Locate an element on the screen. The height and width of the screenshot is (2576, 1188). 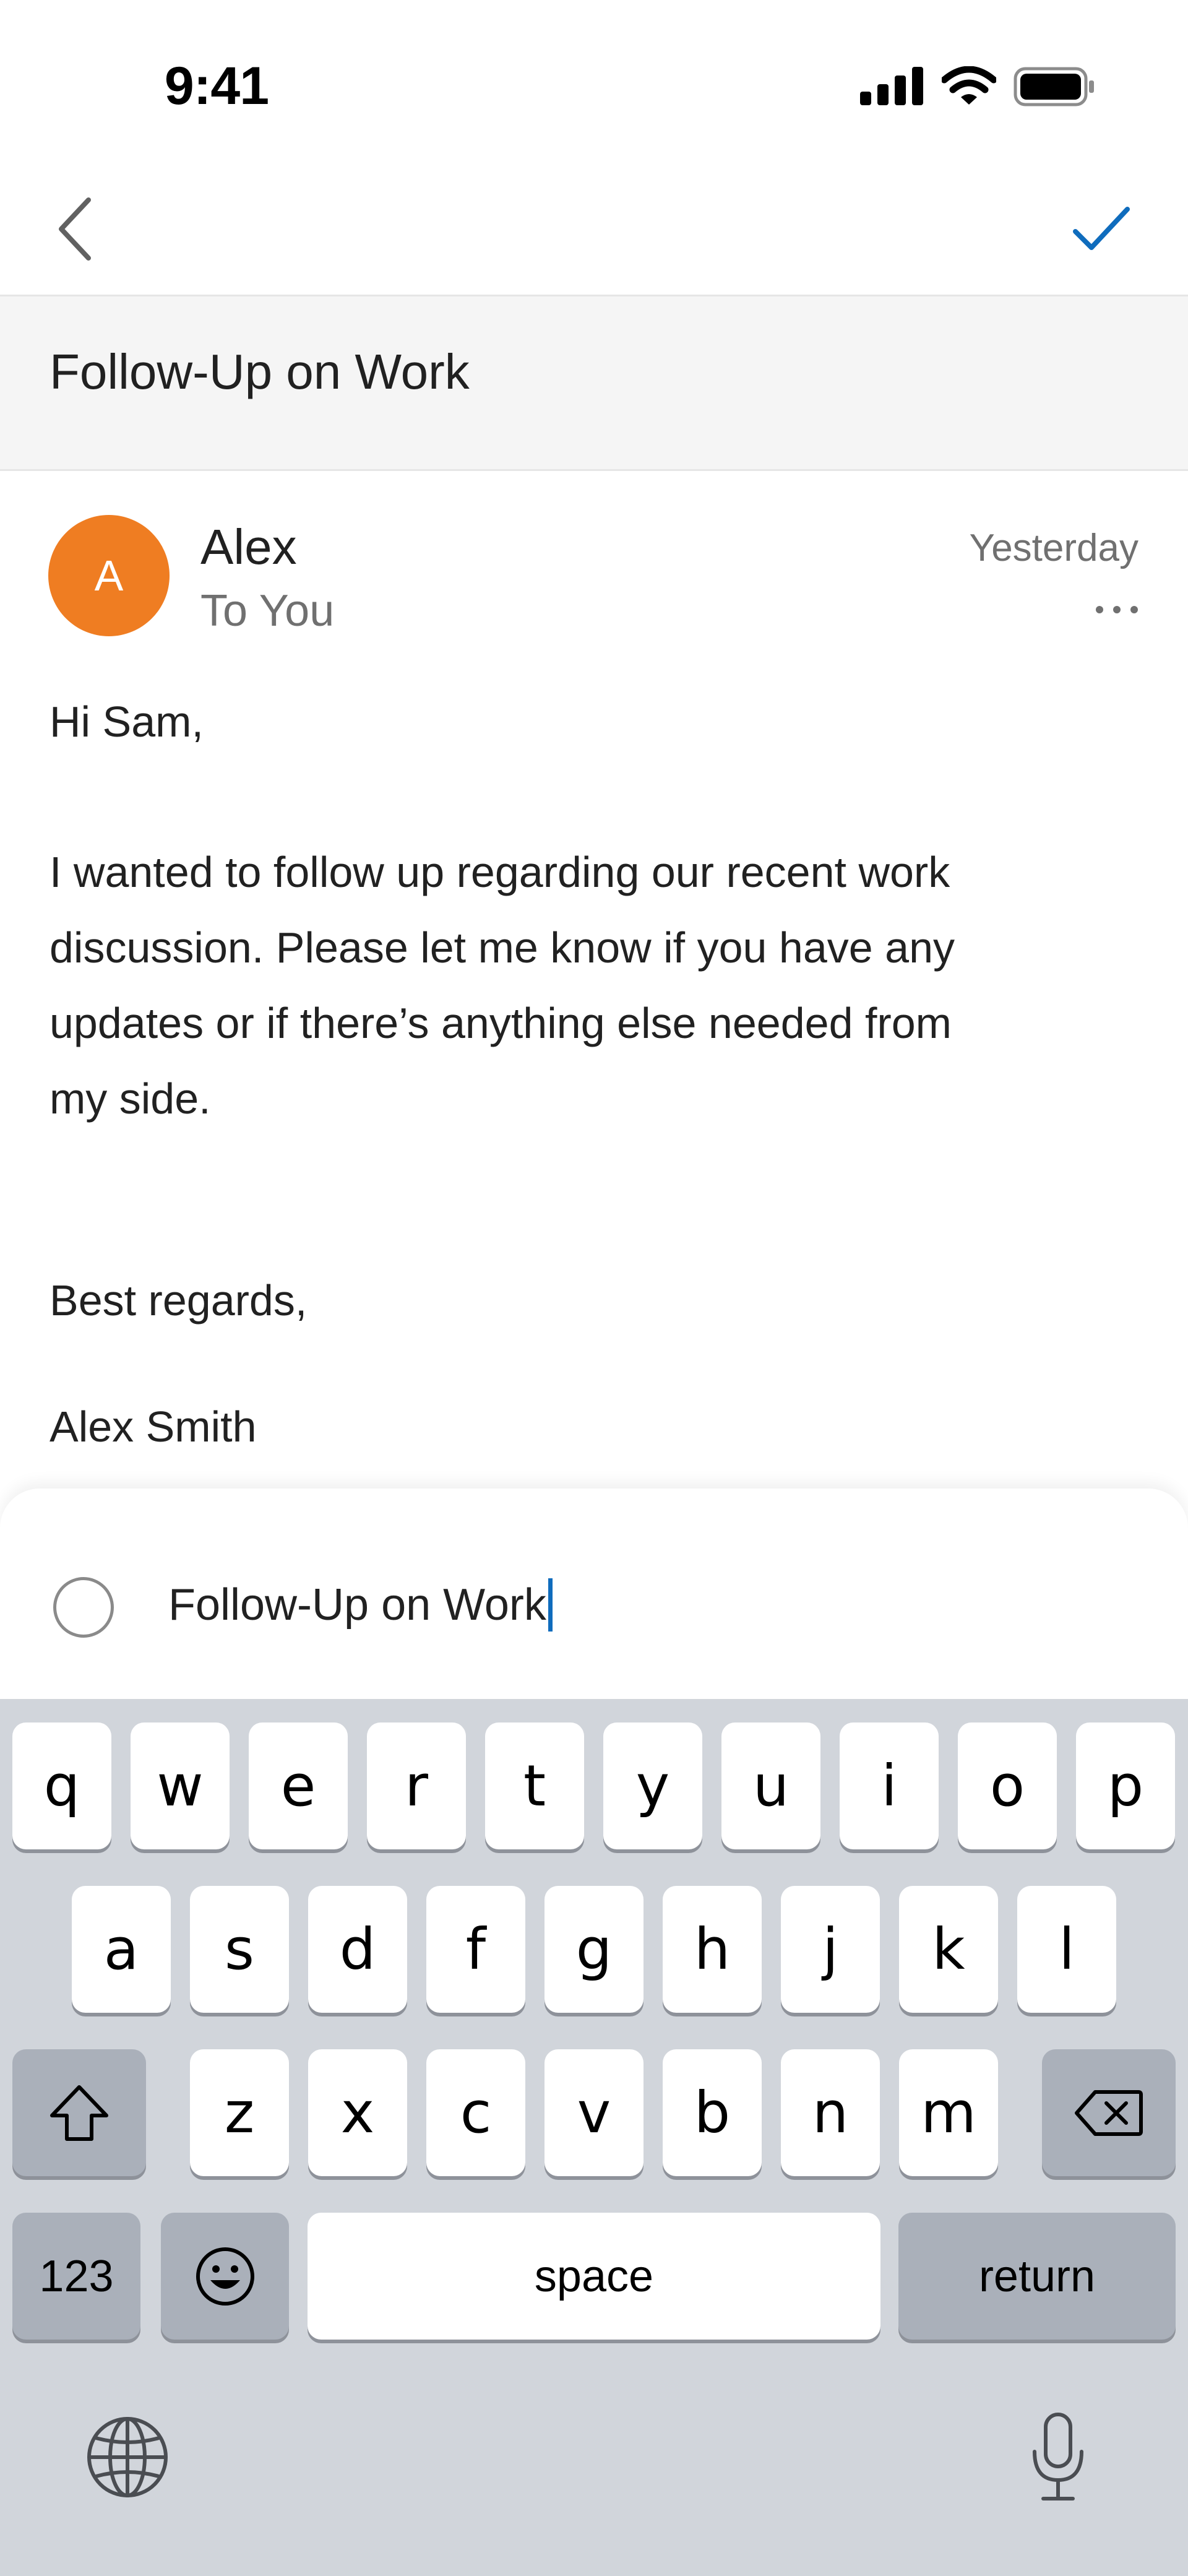
avatar-initial: A is located at coordinates (109, 575).